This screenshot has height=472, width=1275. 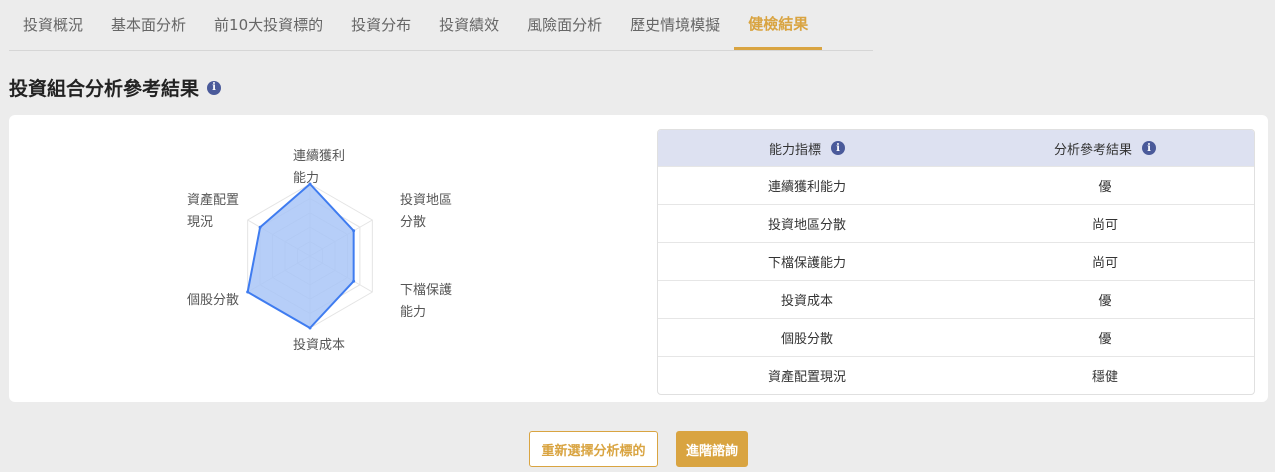 What do you see at coordinates (381, 24) in the screenshot?
I see `tab-investment-distribution: 投資分布` at bounding box center [381, 24].